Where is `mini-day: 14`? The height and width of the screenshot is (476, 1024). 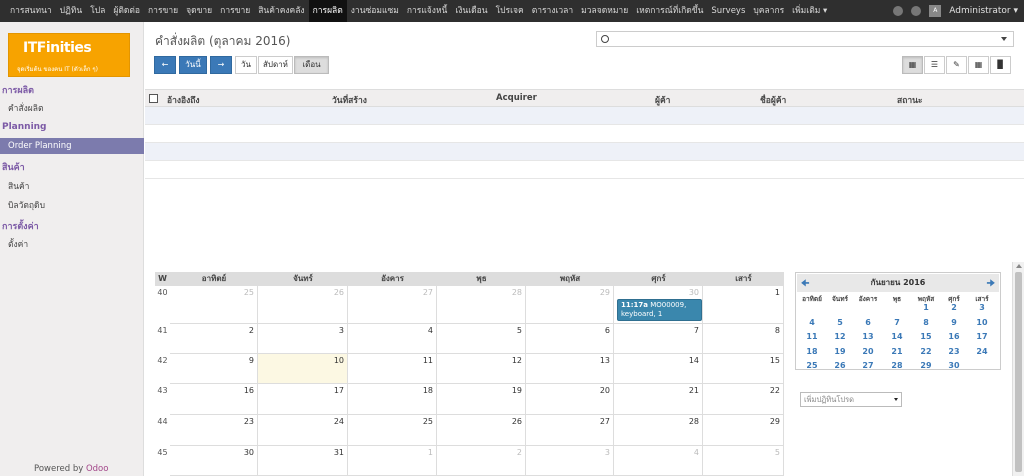 mini-day: 14 is located at coordinates (897, 336).